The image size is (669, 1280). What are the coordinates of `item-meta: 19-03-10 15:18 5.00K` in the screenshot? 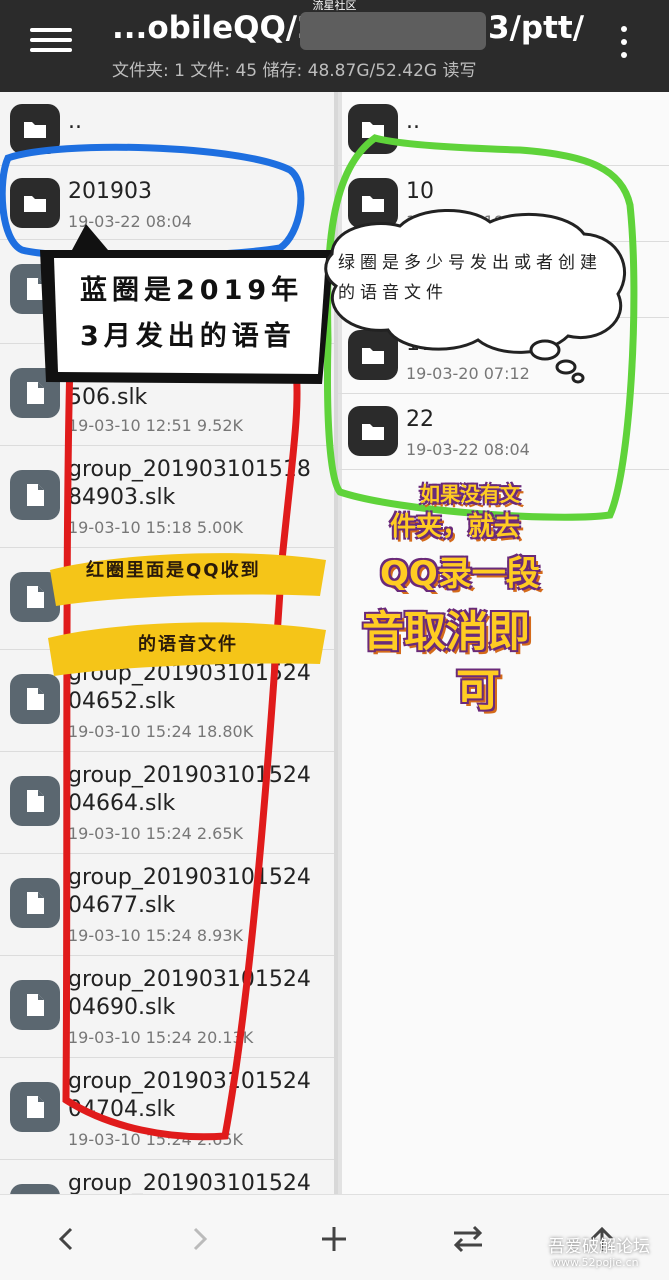 It's located at (156, 527).